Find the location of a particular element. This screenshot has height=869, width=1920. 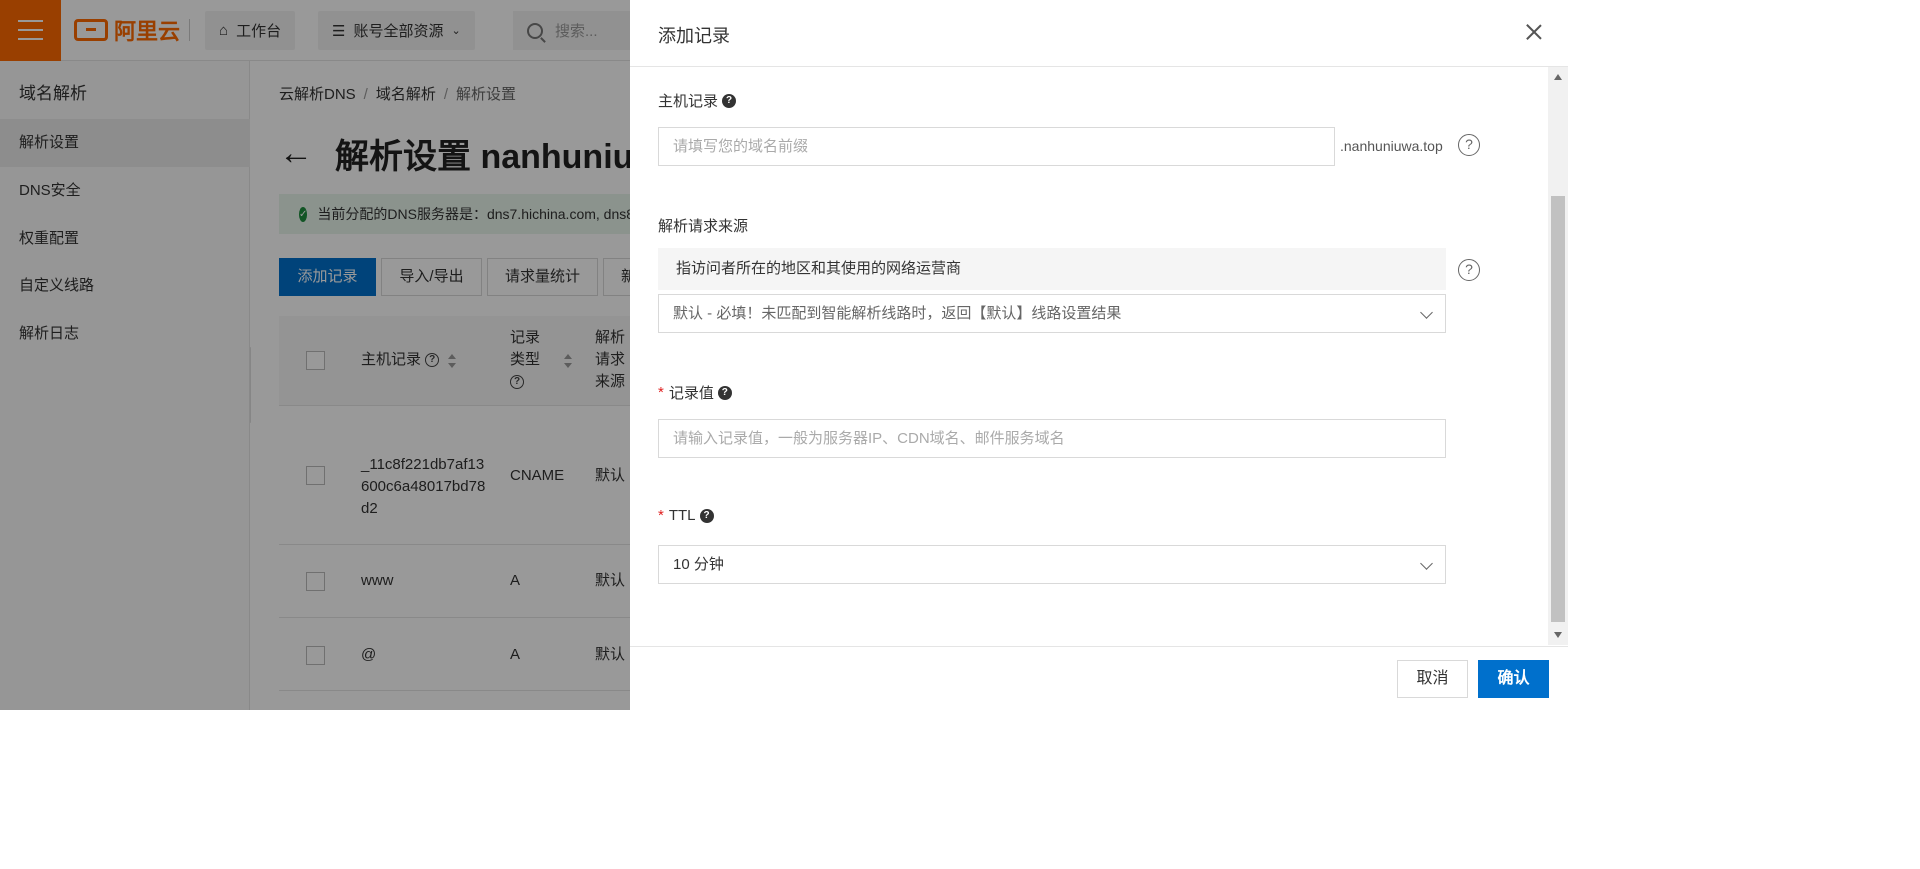

record-value-label: * 记录值 ? is located at coordinates (695, 392).